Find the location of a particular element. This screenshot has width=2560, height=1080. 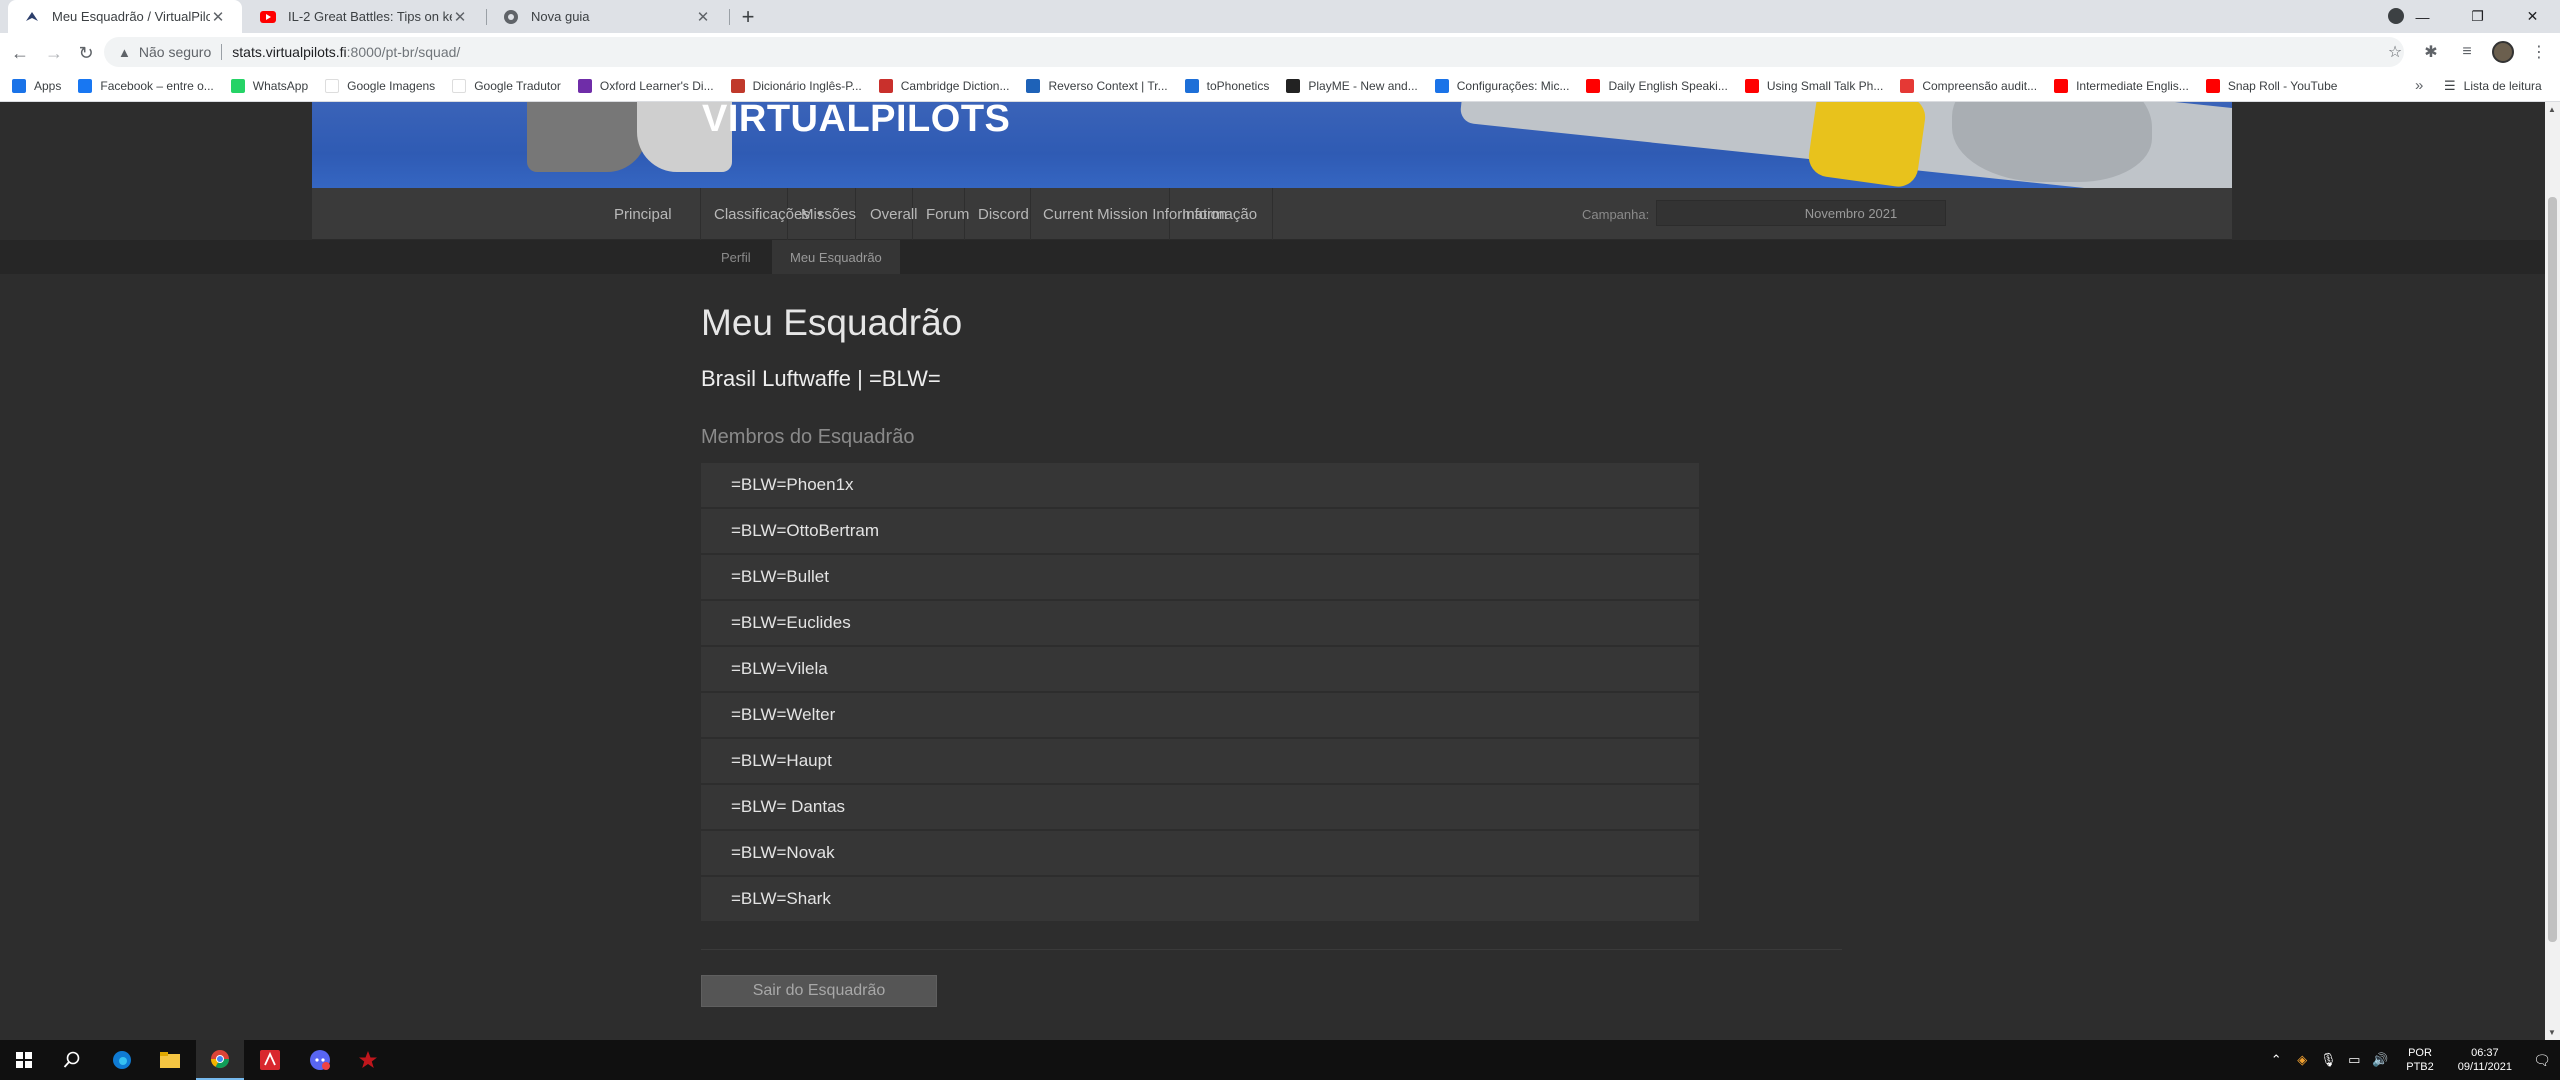

adobe-reader-icon is located at coordinates (270, 1060).